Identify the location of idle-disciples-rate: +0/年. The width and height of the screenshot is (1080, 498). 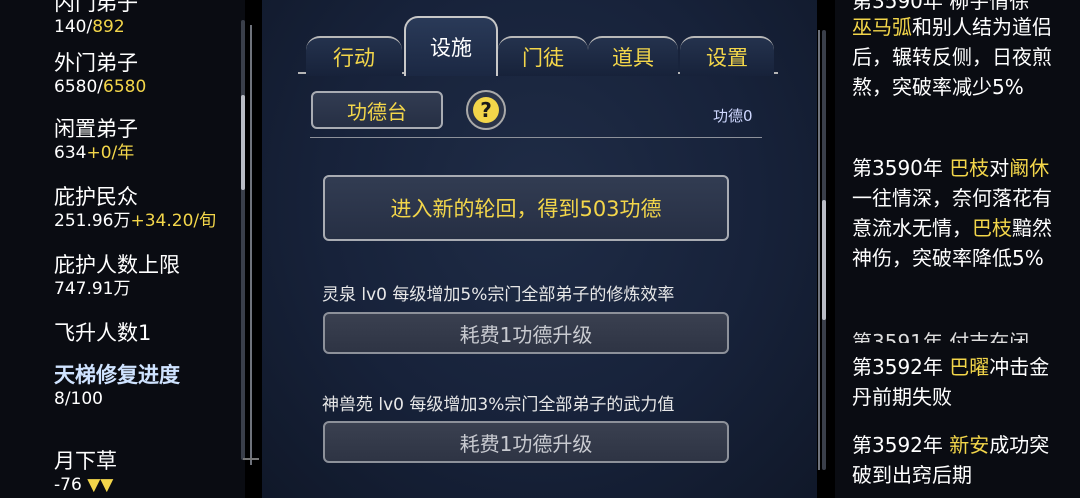
(110, 153).